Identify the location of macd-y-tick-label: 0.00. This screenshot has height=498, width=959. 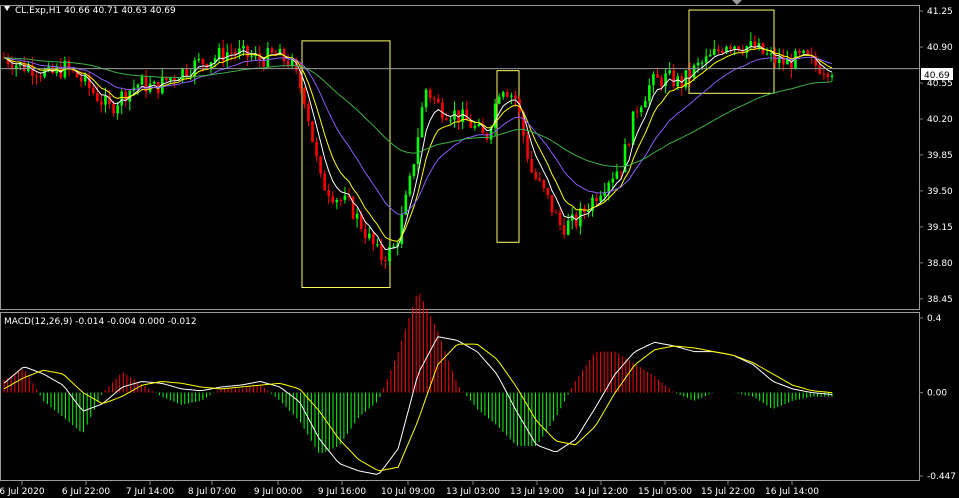
(937, 394).